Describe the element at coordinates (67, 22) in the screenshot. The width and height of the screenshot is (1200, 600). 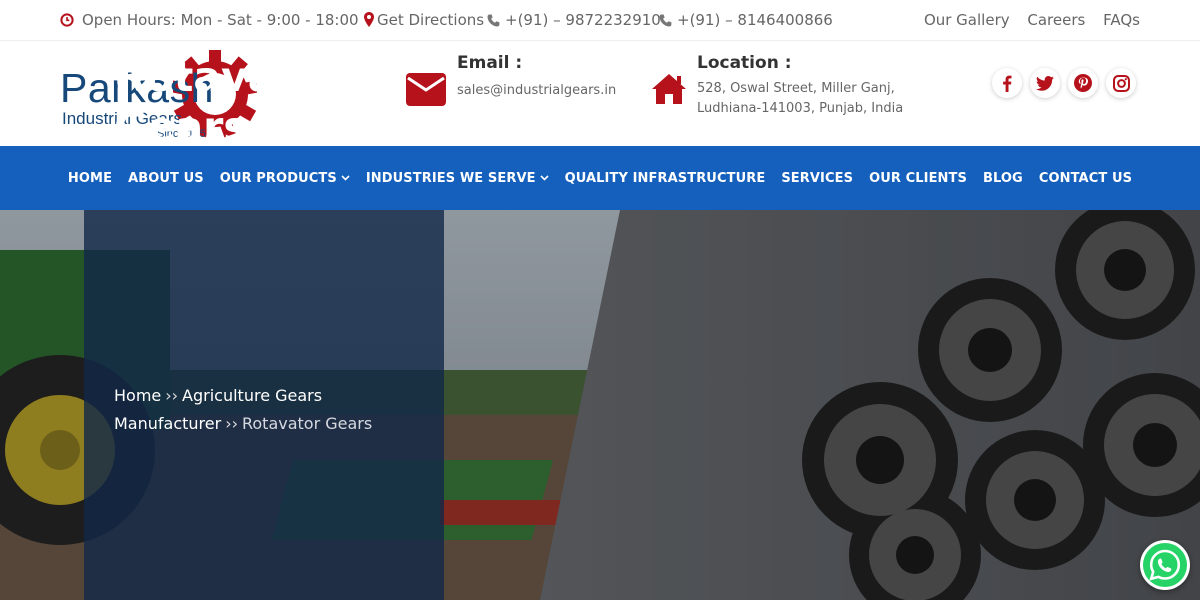
I see `clock-icon` at that location.